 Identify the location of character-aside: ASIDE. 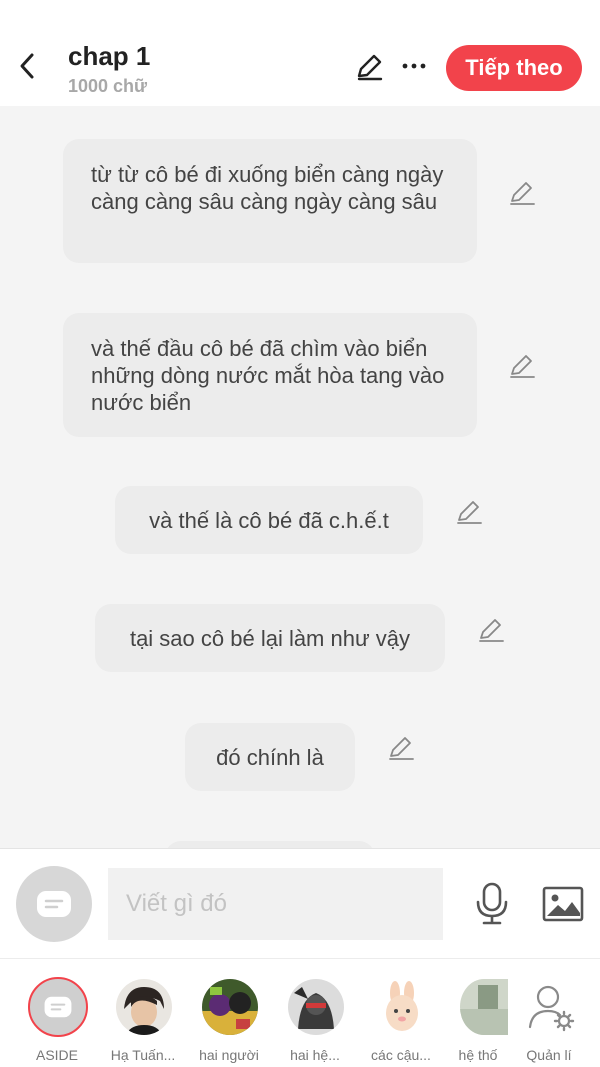
(57, 1016).